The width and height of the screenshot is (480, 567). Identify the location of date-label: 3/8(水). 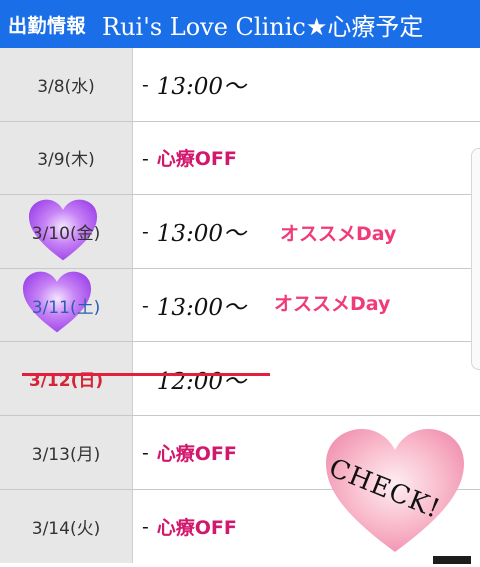
(66, 86).